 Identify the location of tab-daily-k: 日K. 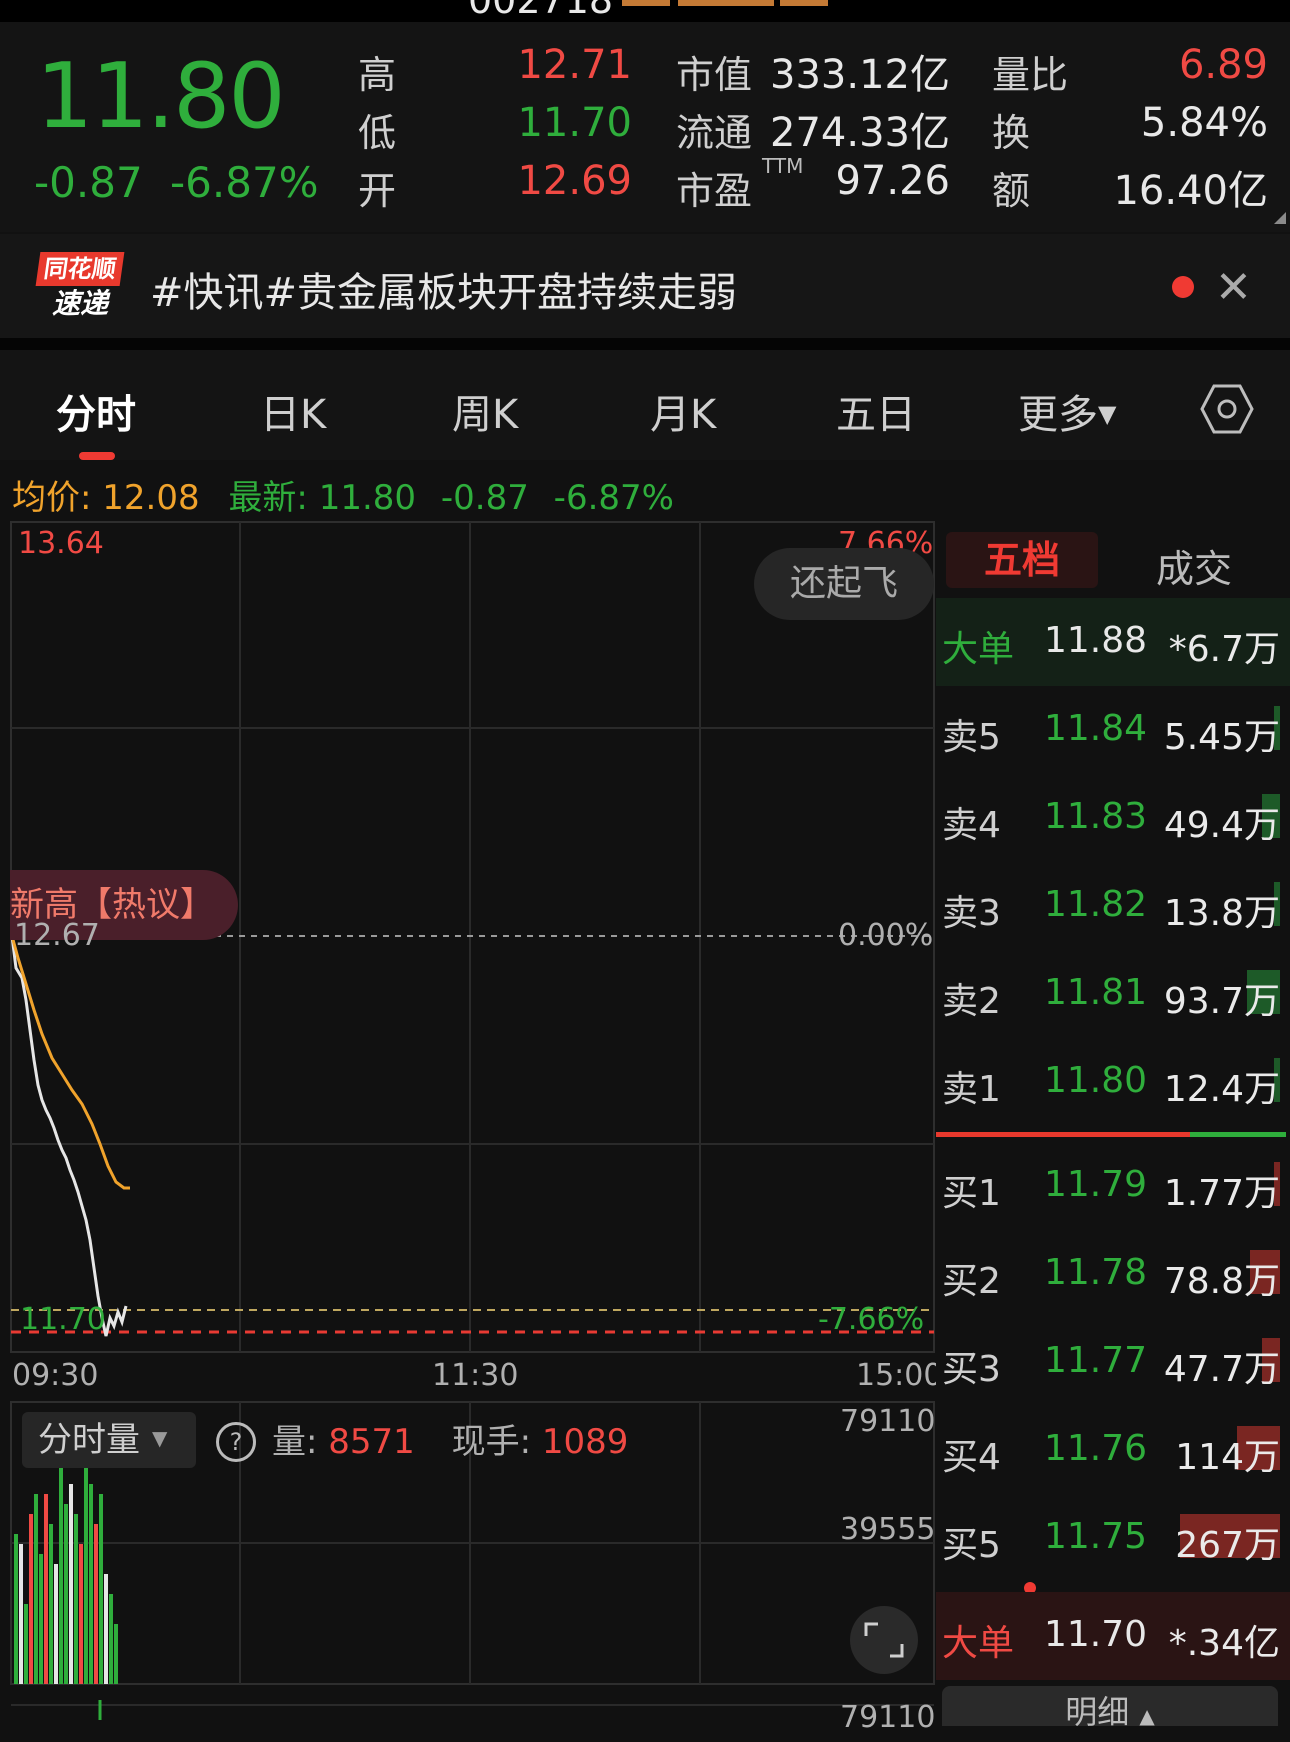
(293, 411).